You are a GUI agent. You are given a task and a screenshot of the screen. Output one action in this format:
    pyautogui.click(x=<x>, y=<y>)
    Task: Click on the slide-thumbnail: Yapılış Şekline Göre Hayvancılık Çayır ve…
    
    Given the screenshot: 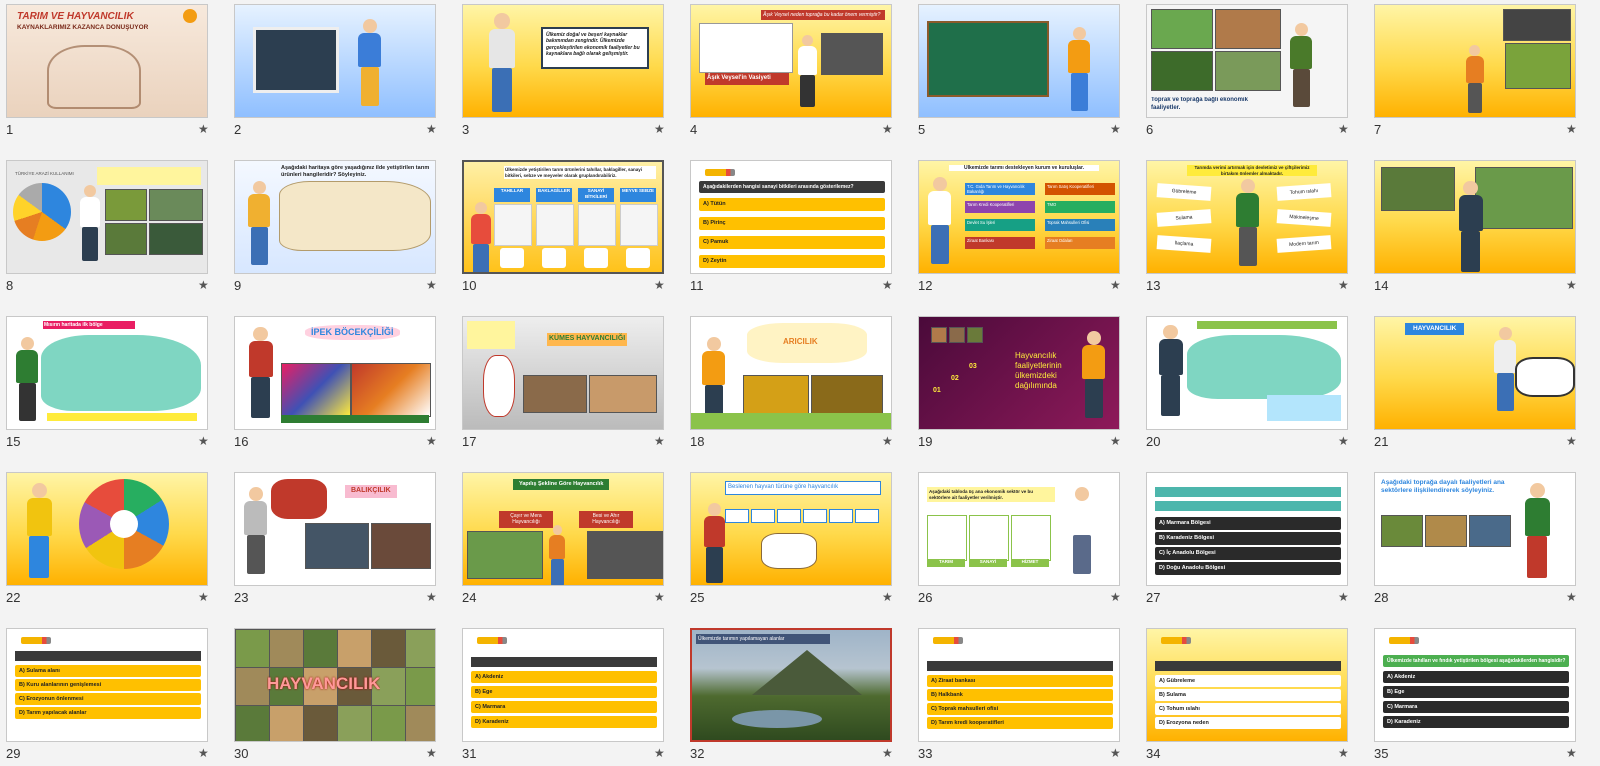 What is the action you would take?
    pyautogui.click(x=561, y=540)
    